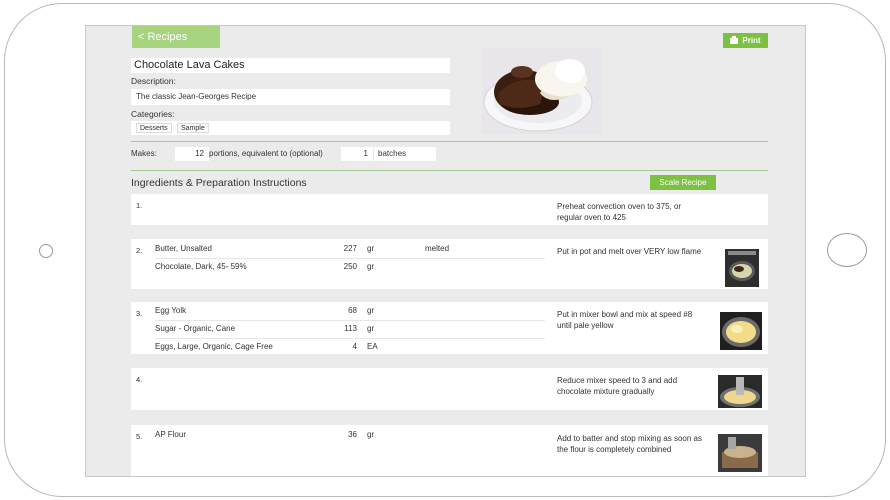 The image size is (890, 500). Describe the element at coordinates (171, 310) in the screenshot. I see `ingredient-name: Egg Yolk` at that location.